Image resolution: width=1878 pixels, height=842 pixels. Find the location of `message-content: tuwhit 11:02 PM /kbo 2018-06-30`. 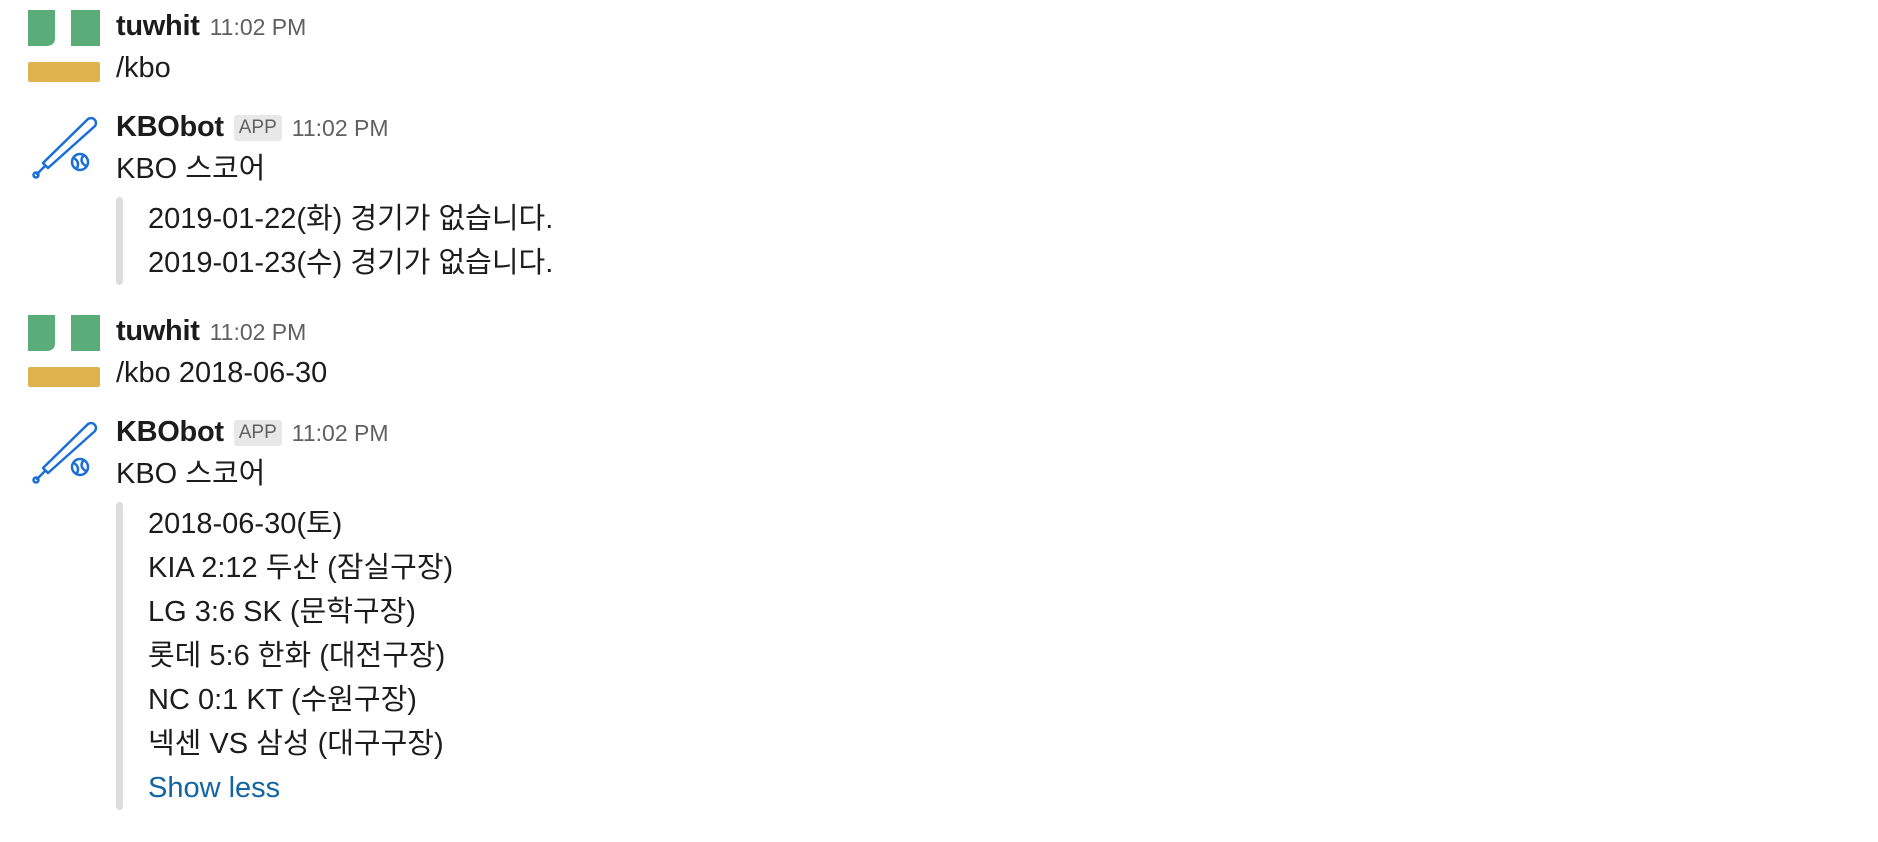

message-content: tuwhit 11:02 PM /kbo 2018-06-30 is located at coordinates (997, 355).